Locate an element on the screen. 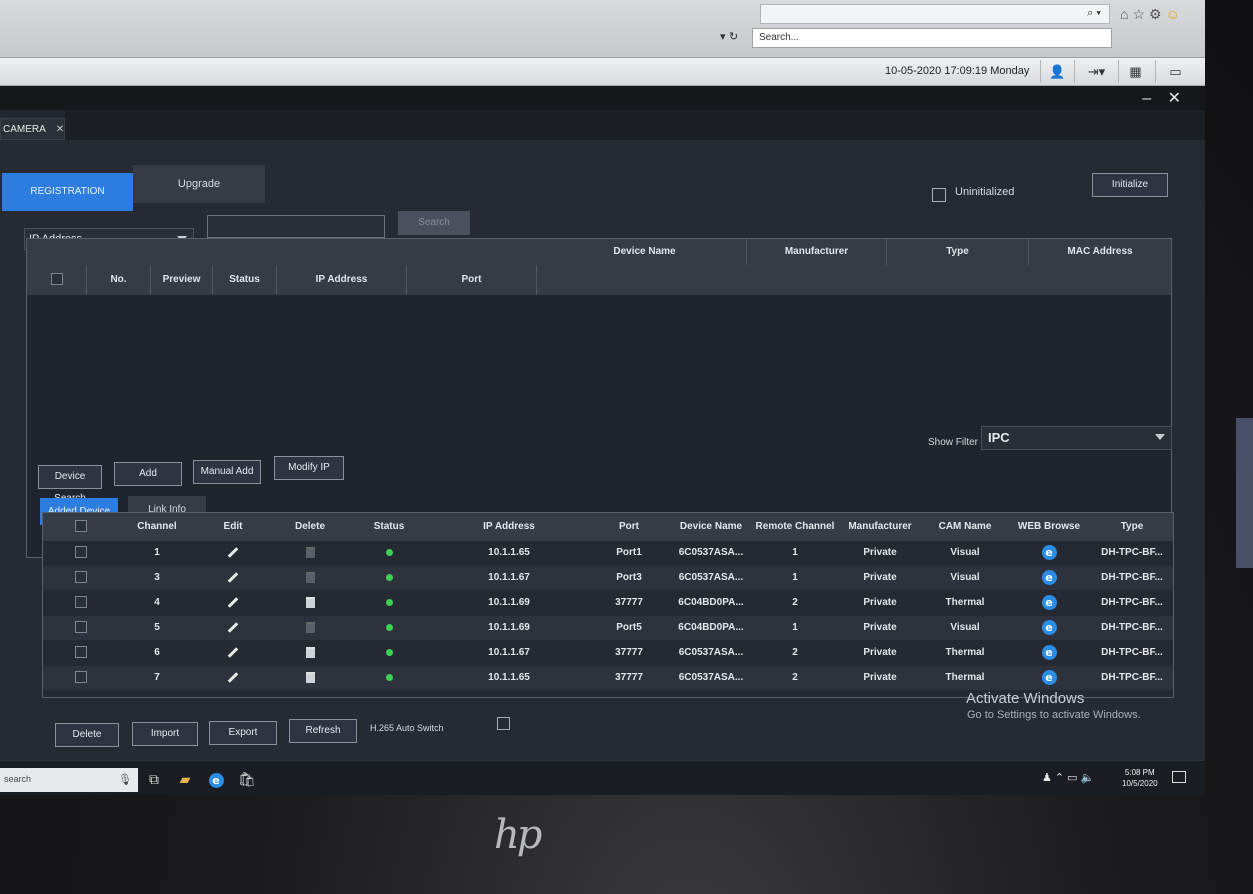  cell-web-browse: e is located at coordinates (1049, 678).